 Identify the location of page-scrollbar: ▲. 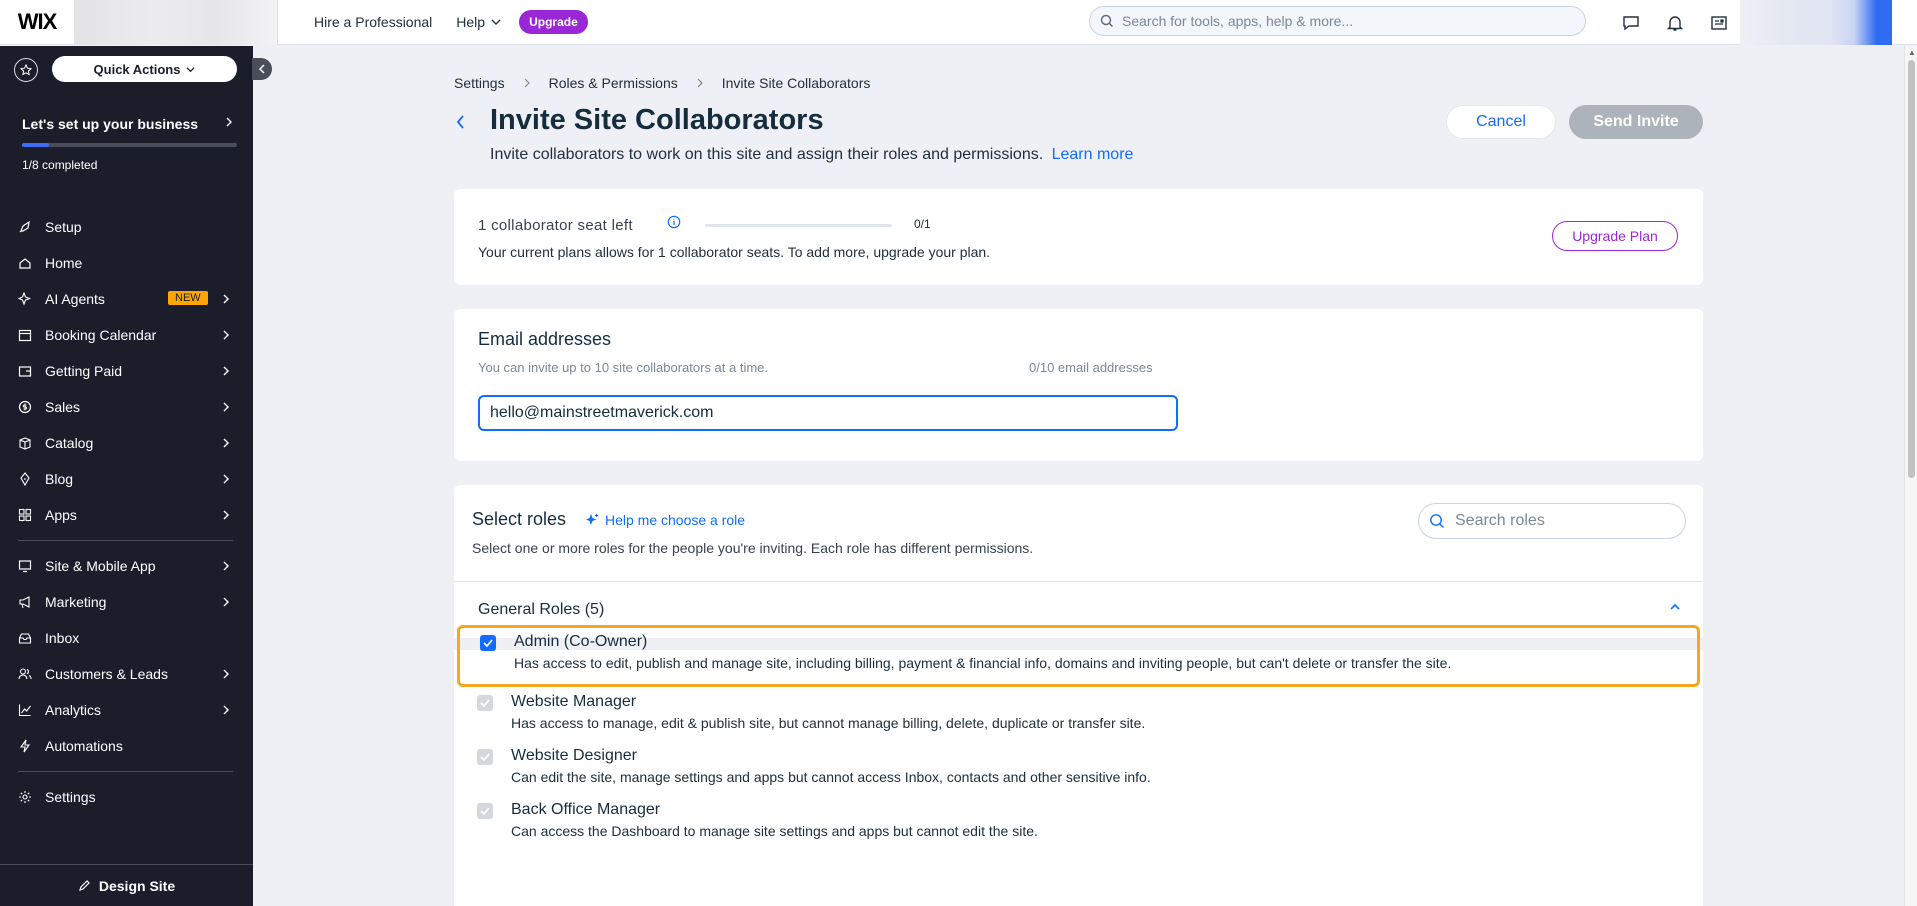
(1910, 476).